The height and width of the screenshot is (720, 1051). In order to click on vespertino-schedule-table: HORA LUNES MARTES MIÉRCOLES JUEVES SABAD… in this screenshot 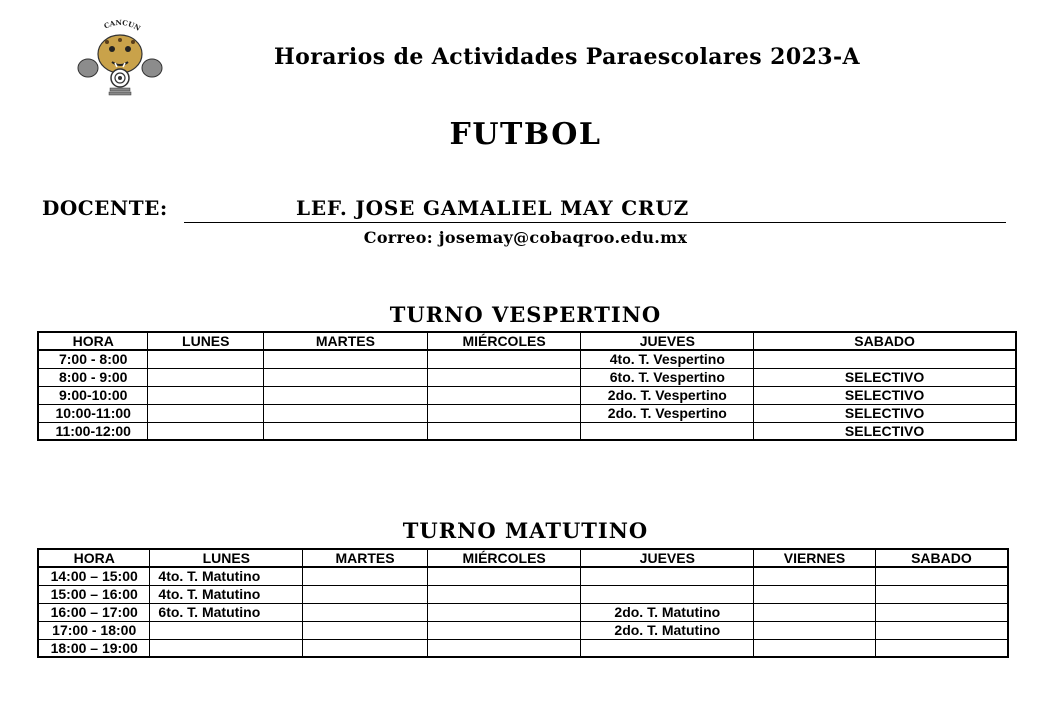, I will do `click(527, 386)`.